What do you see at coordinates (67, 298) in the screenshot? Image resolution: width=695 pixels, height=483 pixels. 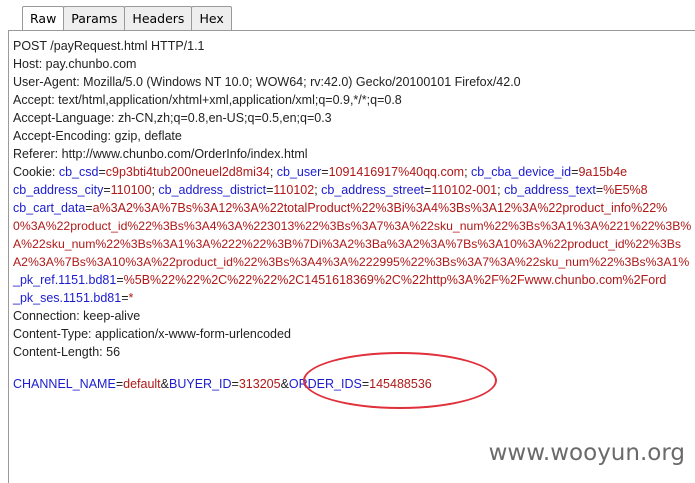 I see `param-name: _pk_ses.1151.bd81` at bounding box center [67, 298].